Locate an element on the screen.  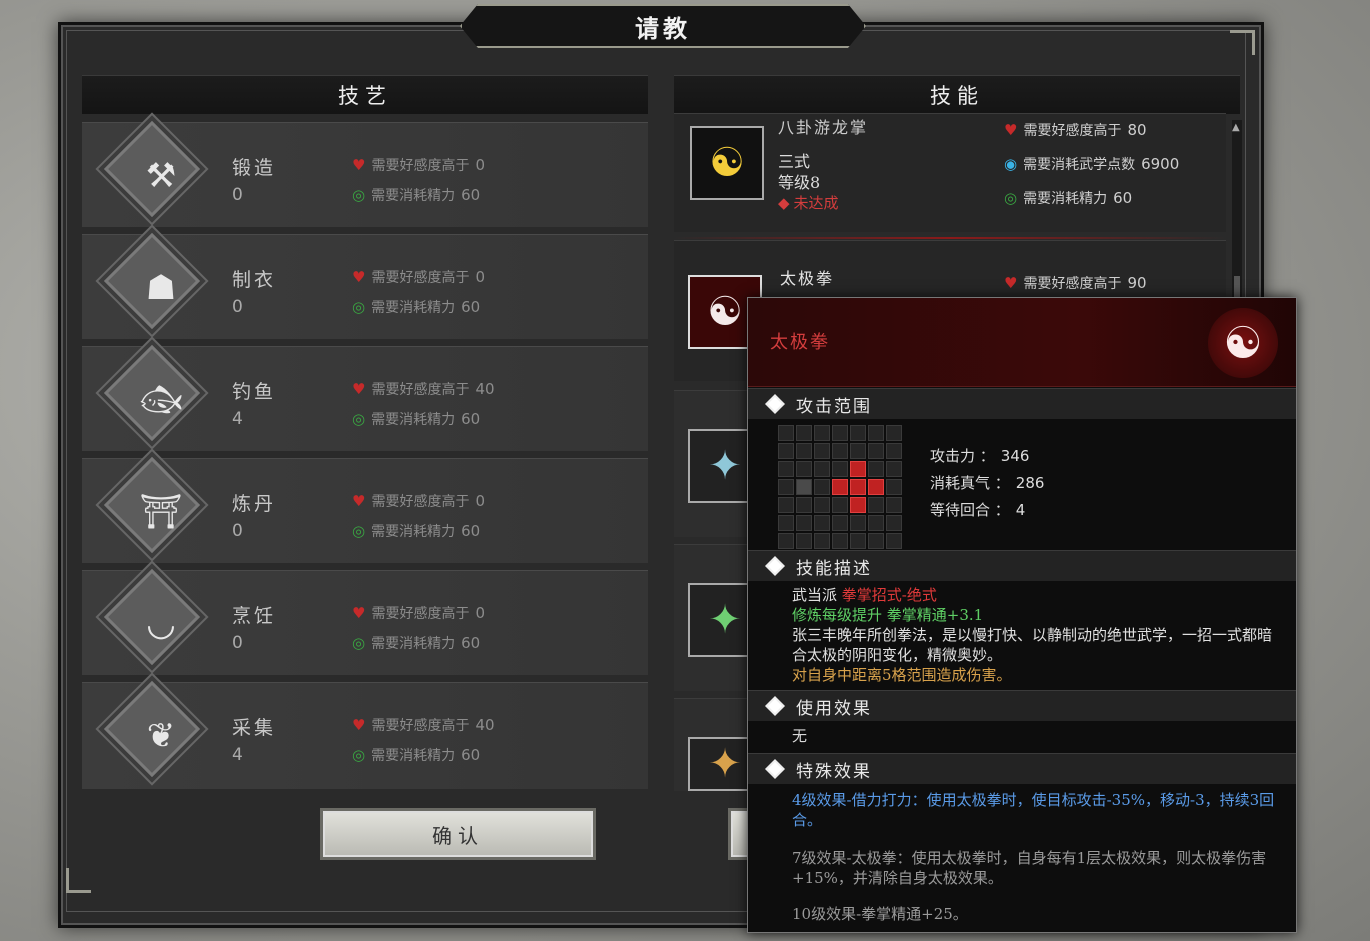
special-effect-lv4: 4级效果-借力打力：使用太极拳时，使目标攻击-35%，移动-3，持续3回合。 is located at coordinates (1033, 810).